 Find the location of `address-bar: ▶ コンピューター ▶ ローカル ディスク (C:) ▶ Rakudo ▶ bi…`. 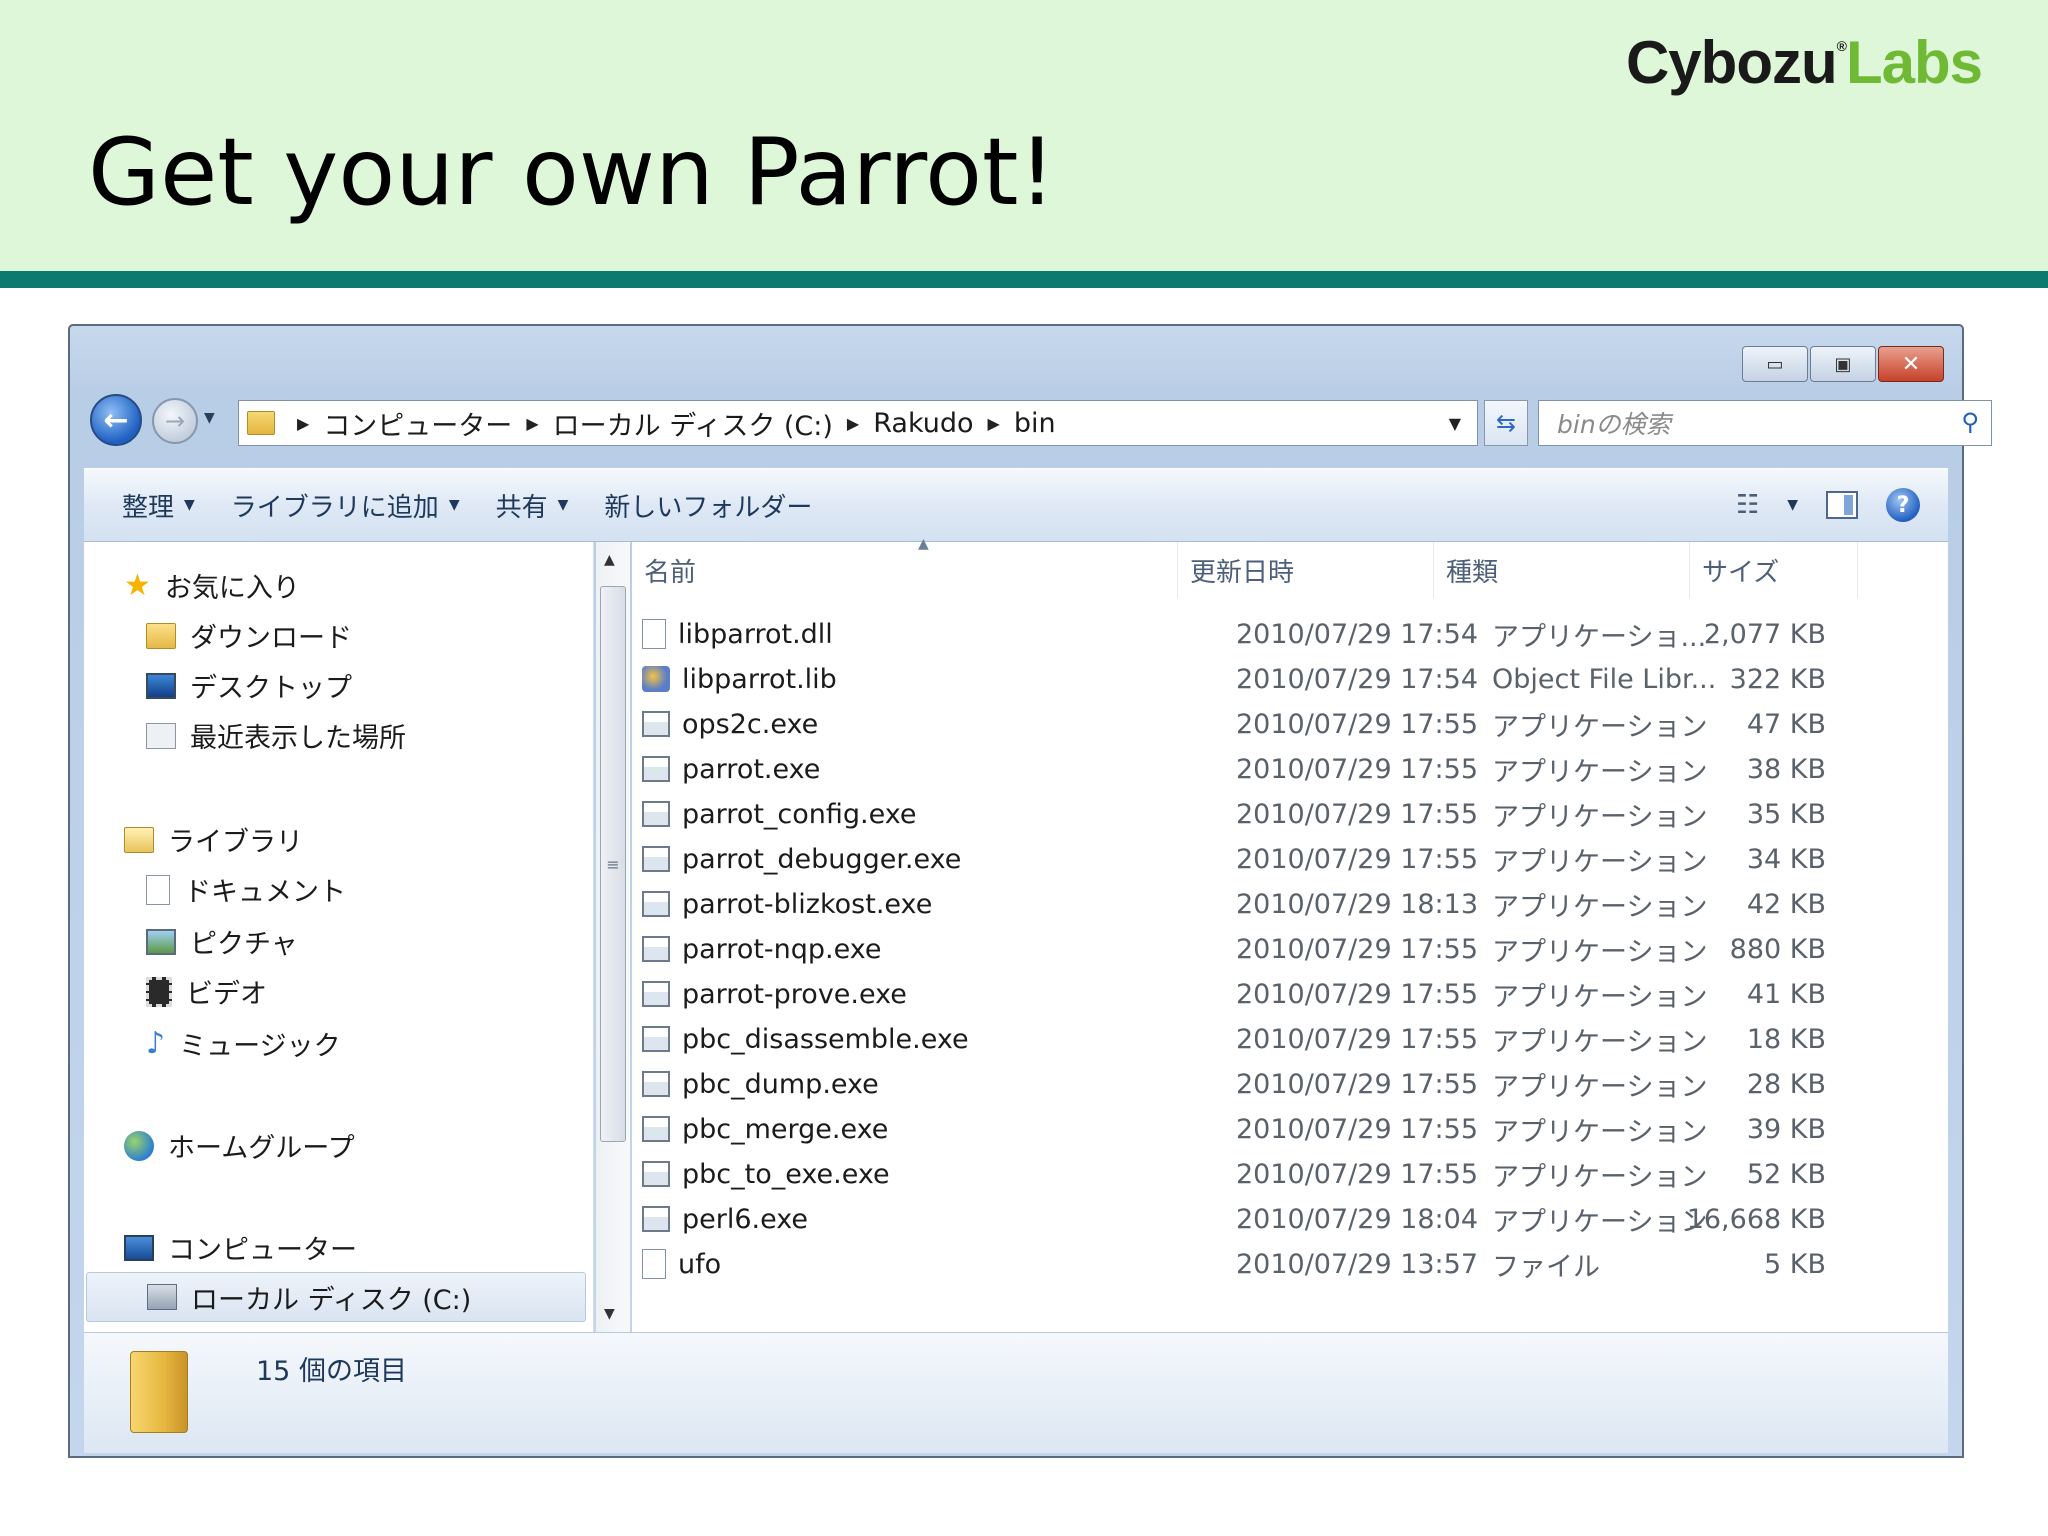

address-bar: ▶ コンピューター ▶ ローカル ディスク (C:) ▶ Rakudo ▶ bi… is located at coordinates (858, 423).